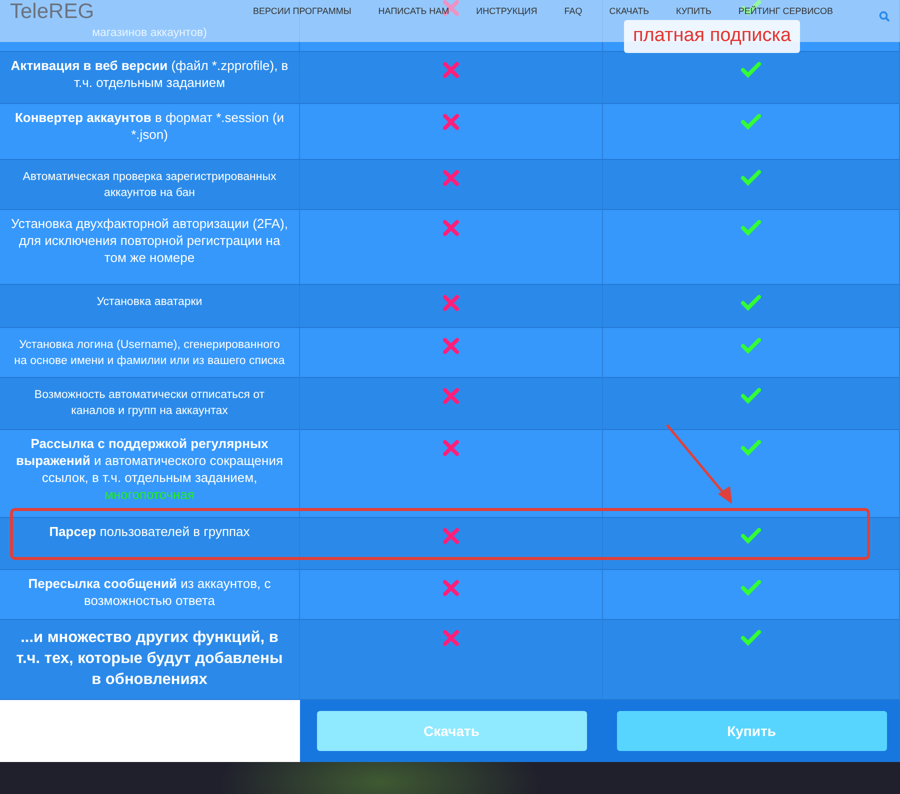  Describe the element at coordinates (150, 543) in the screenshot. I see `feature-text: Парсер пользователей в группах` at that location.